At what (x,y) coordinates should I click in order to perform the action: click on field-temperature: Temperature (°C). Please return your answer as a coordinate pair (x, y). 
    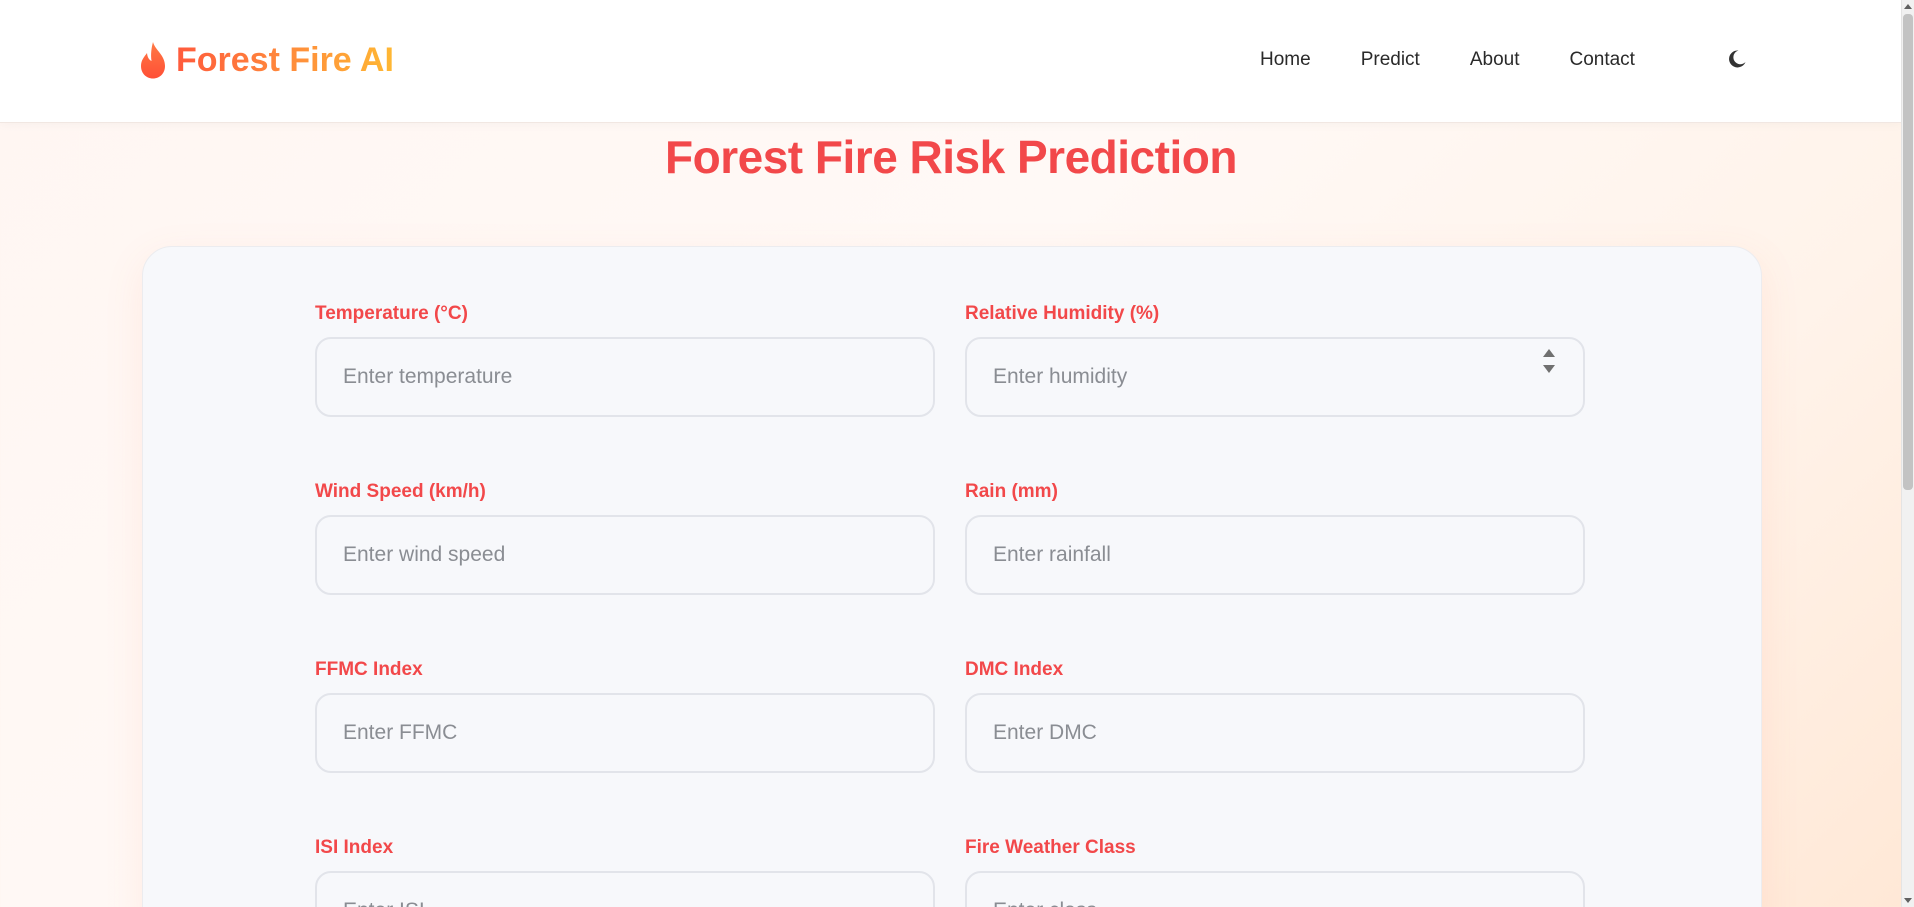
    Looking at the image, I should click on (625, 360).